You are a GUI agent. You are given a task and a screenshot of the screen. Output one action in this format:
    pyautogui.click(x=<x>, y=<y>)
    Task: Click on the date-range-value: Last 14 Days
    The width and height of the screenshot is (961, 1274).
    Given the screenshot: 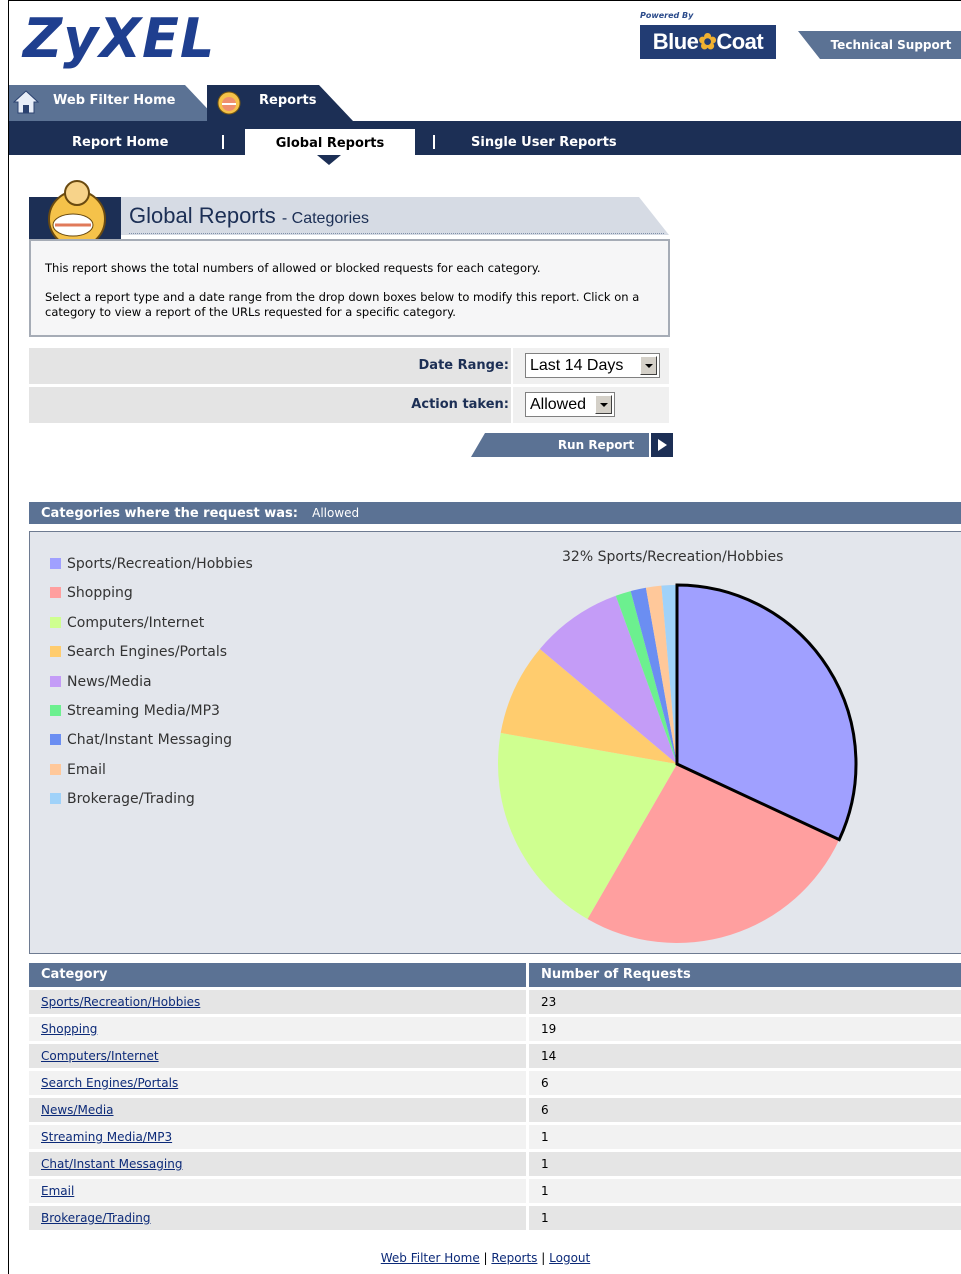 What is the action you would take?
    pyautogui.click(x=577, y=365)
    